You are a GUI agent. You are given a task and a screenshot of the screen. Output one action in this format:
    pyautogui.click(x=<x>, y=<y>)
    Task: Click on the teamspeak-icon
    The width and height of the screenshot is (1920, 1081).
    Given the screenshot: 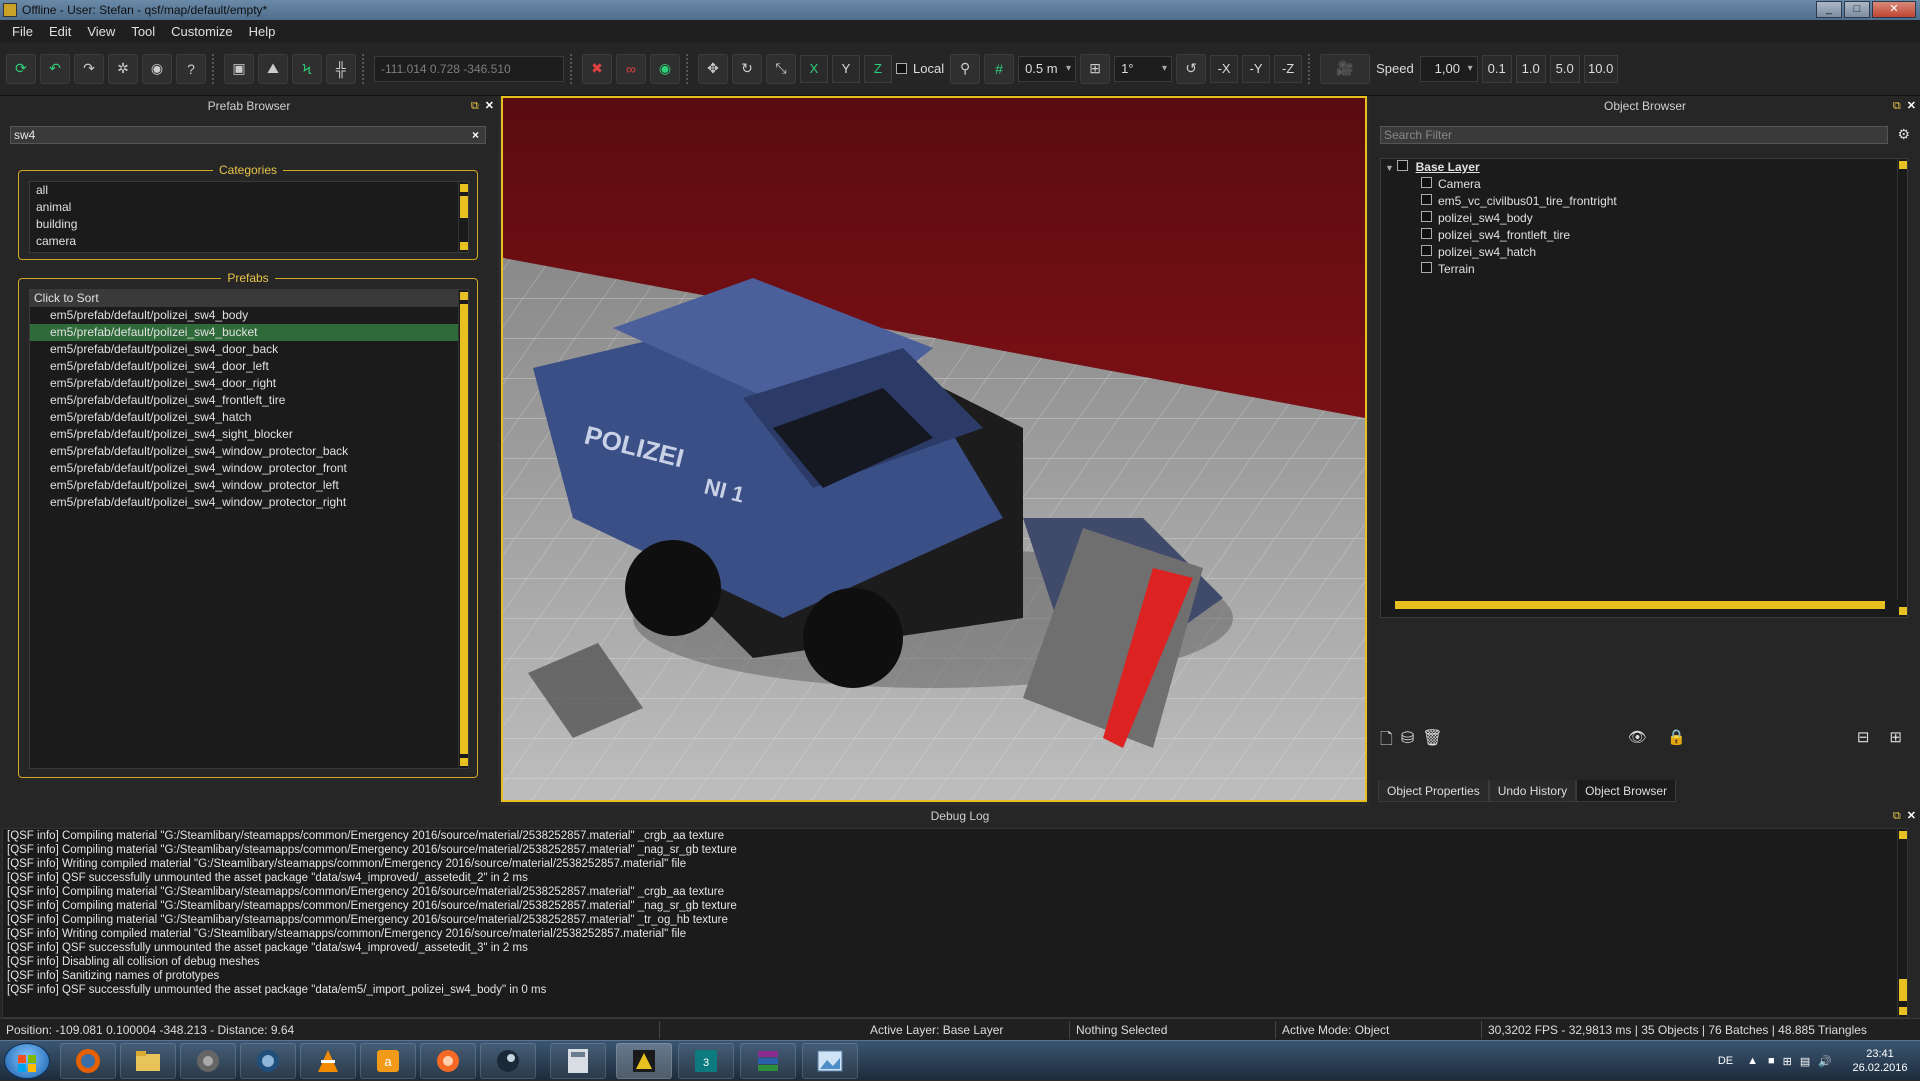 What is the action you would take?
    pyautogui.click(x=268, y=1061)
    